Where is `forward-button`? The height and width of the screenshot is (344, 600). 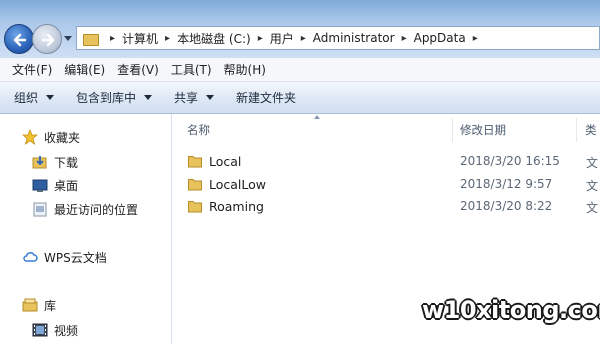
forward-button is located at coordinates (47, 39).